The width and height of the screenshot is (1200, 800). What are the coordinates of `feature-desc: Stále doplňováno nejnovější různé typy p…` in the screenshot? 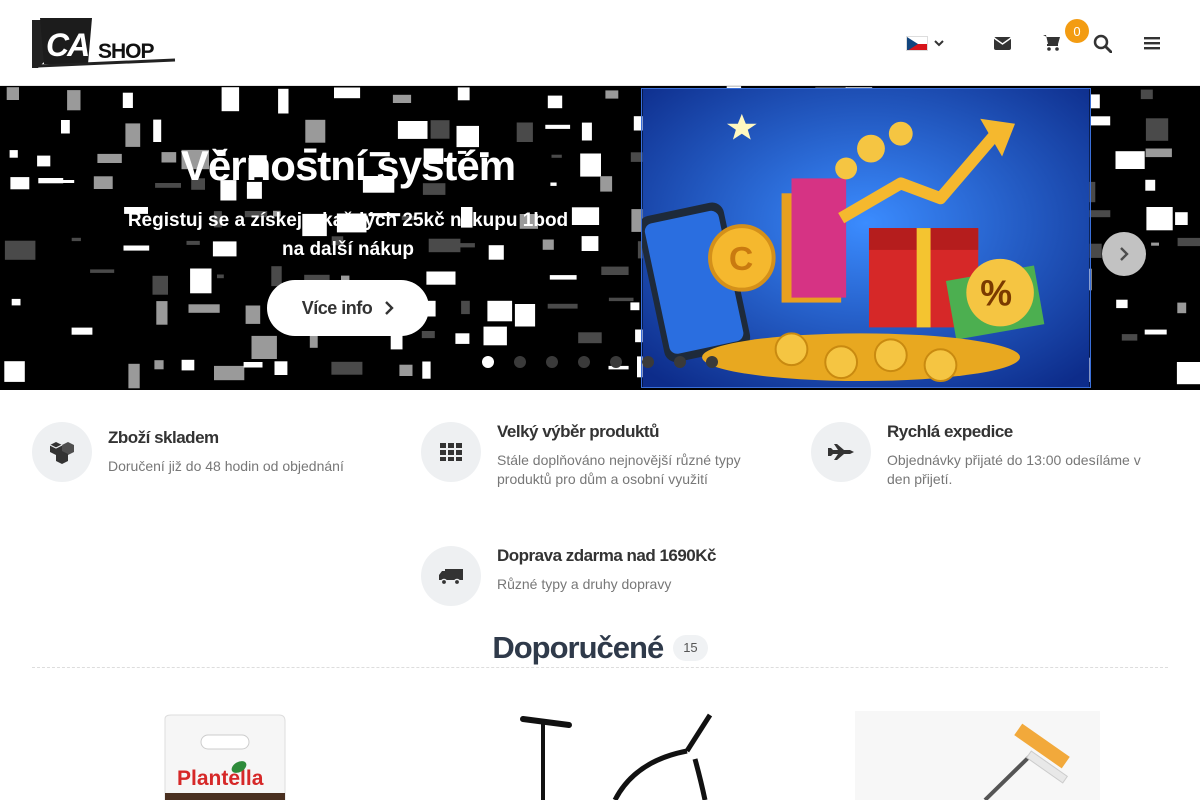 It's located at (619, 469).